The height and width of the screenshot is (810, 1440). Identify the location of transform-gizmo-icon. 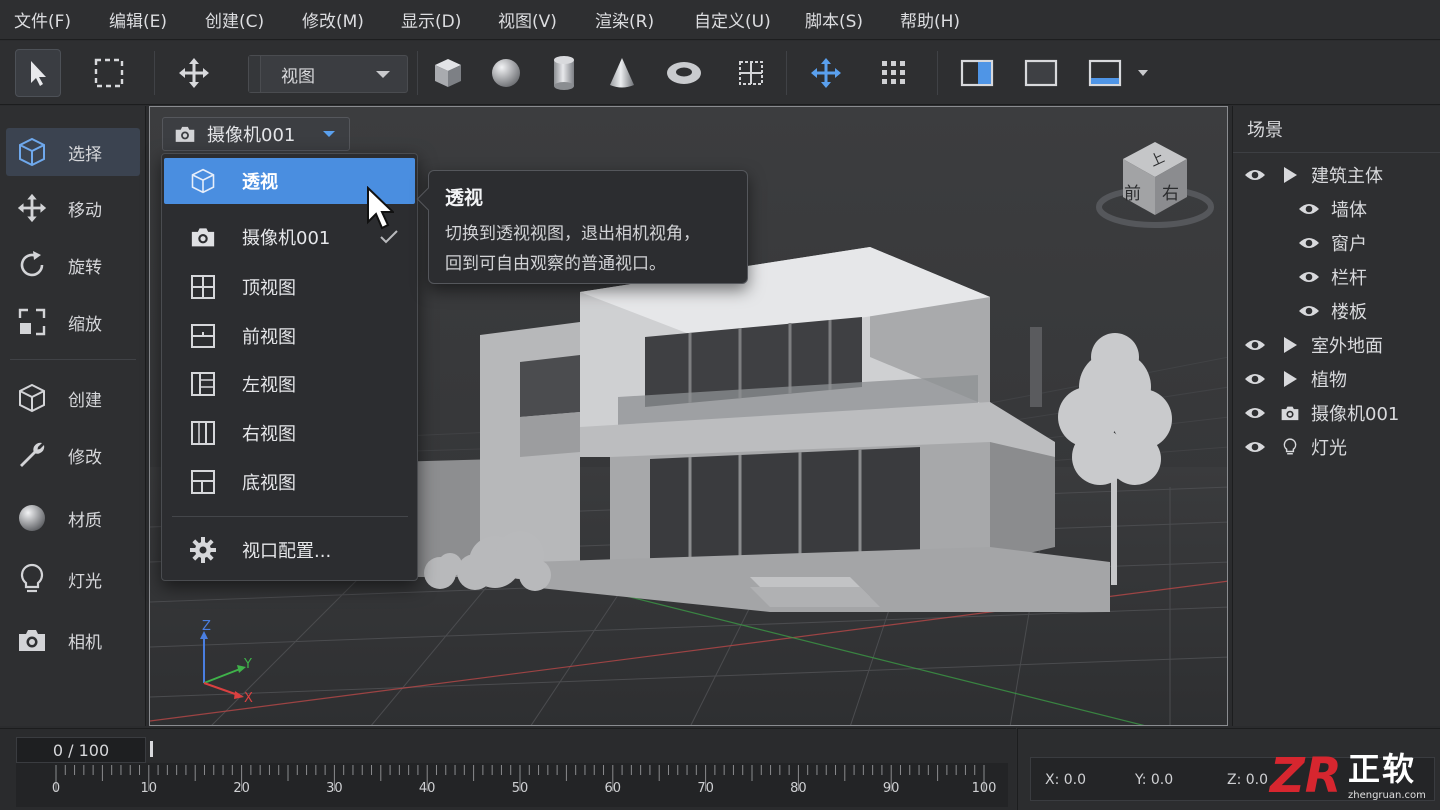
(826, 73).